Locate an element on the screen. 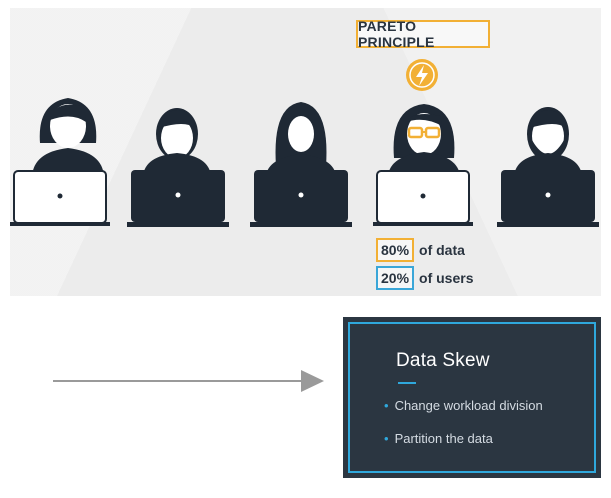 This screenshot has height=498, width=611. bullet-text: Change workload division is located at coordinates (468, 405).